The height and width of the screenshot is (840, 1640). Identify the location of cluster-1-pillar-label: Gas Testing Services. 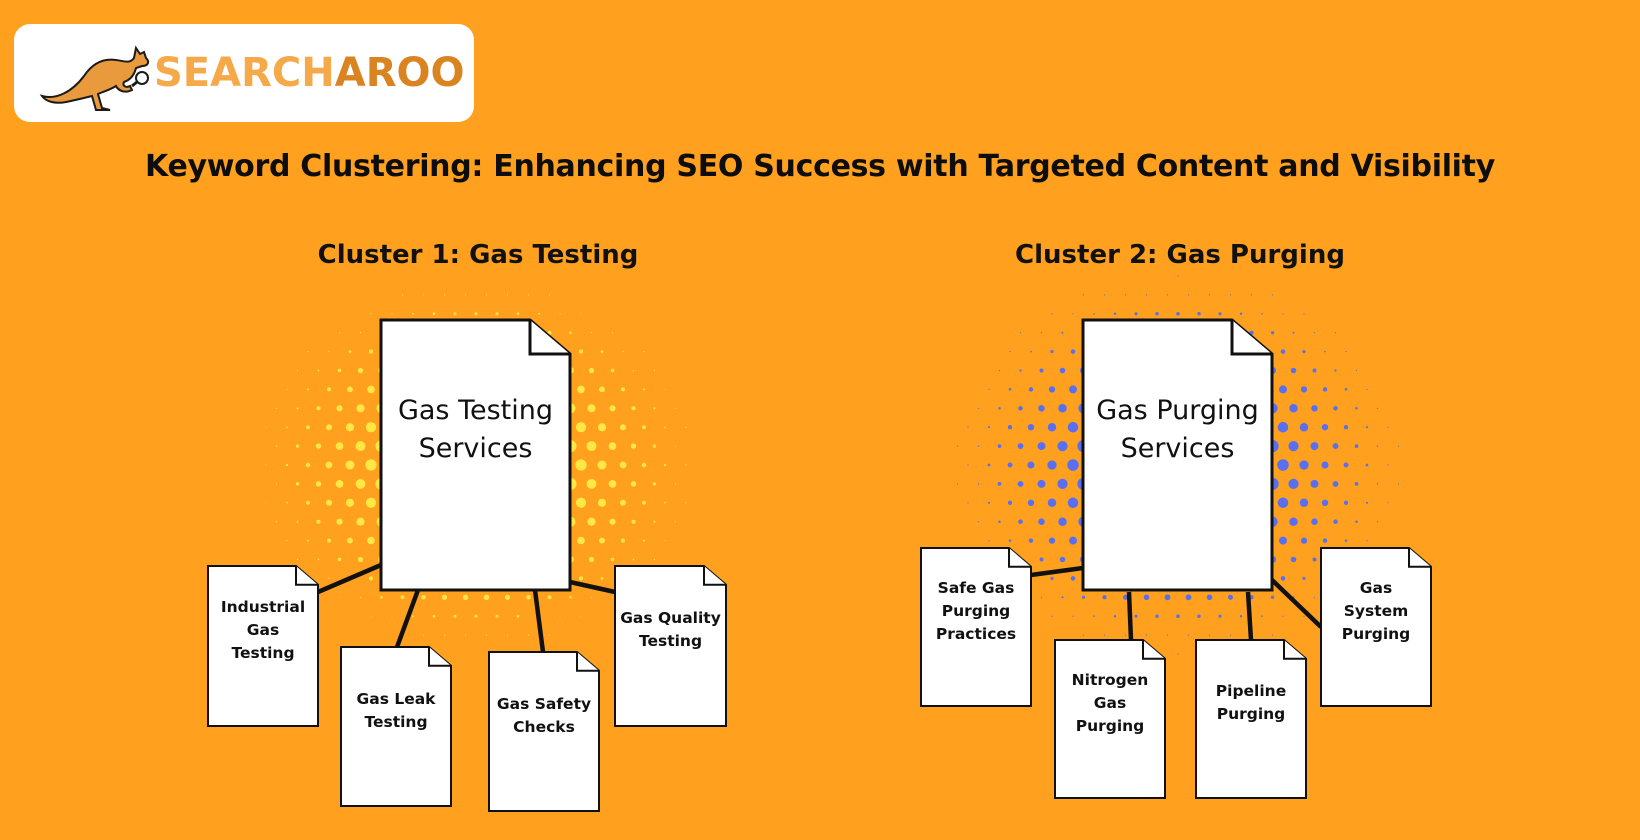
(475, 429).